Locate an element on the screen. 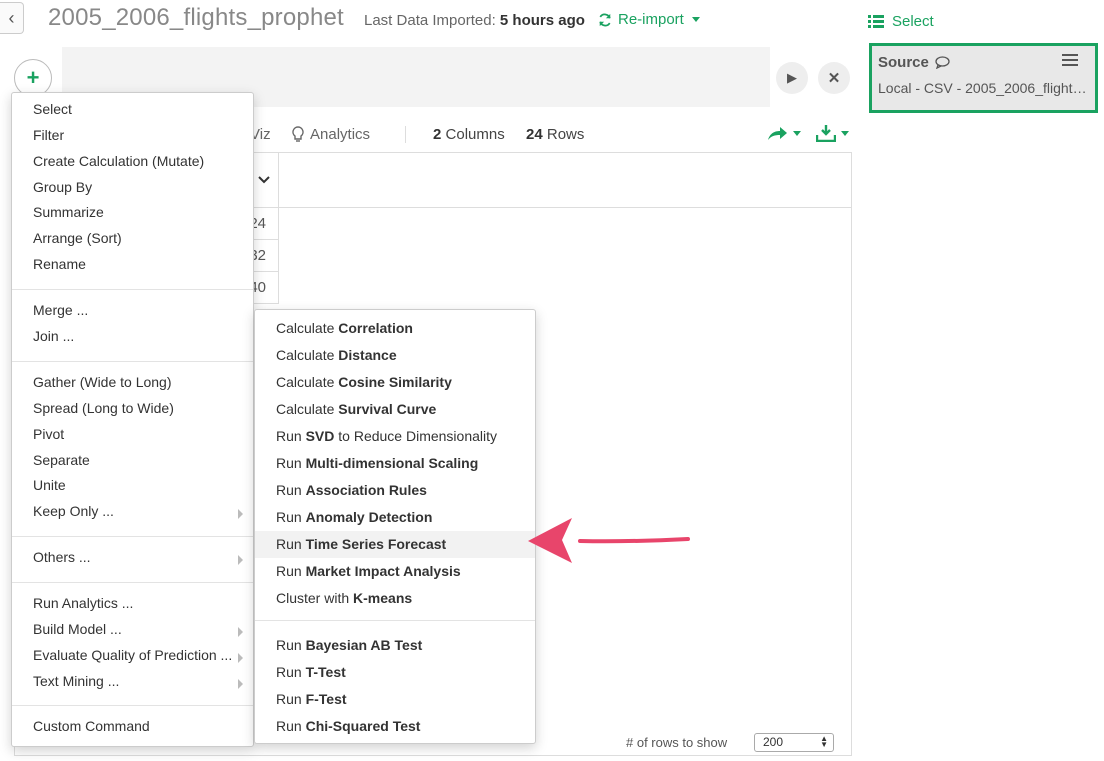 Image resolution: width=1104 pixels, height=761 pixels. menu-item-keyword: Anomaly Detection is located at coordinates (369, 517).